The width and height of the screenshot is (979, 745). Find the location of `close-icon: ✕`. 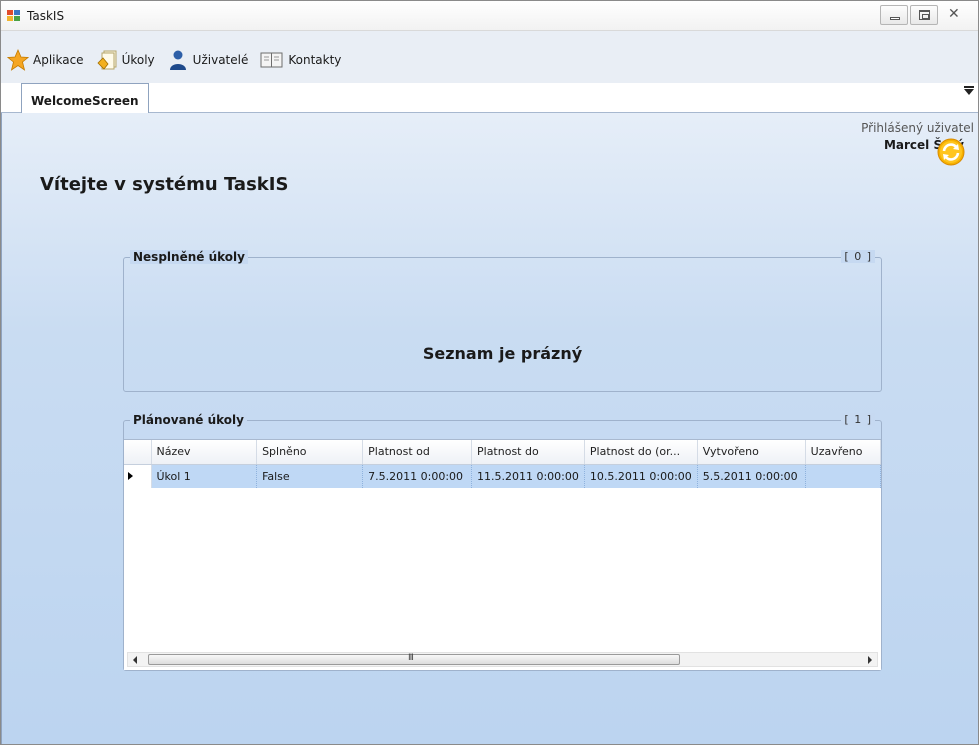

close-icon: ✕ is located at coordinates (954, 14).